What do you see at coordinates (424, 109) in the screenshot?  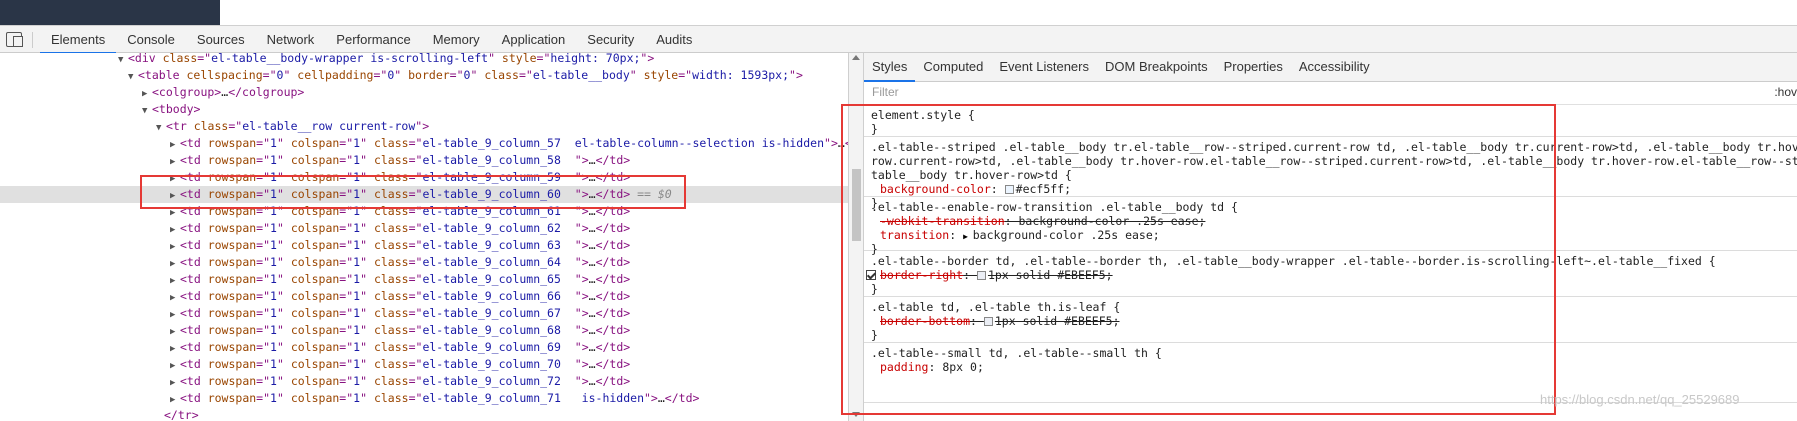 I see `dom-node-line: ▼ <tbody>` at bounding box center [424, 109].